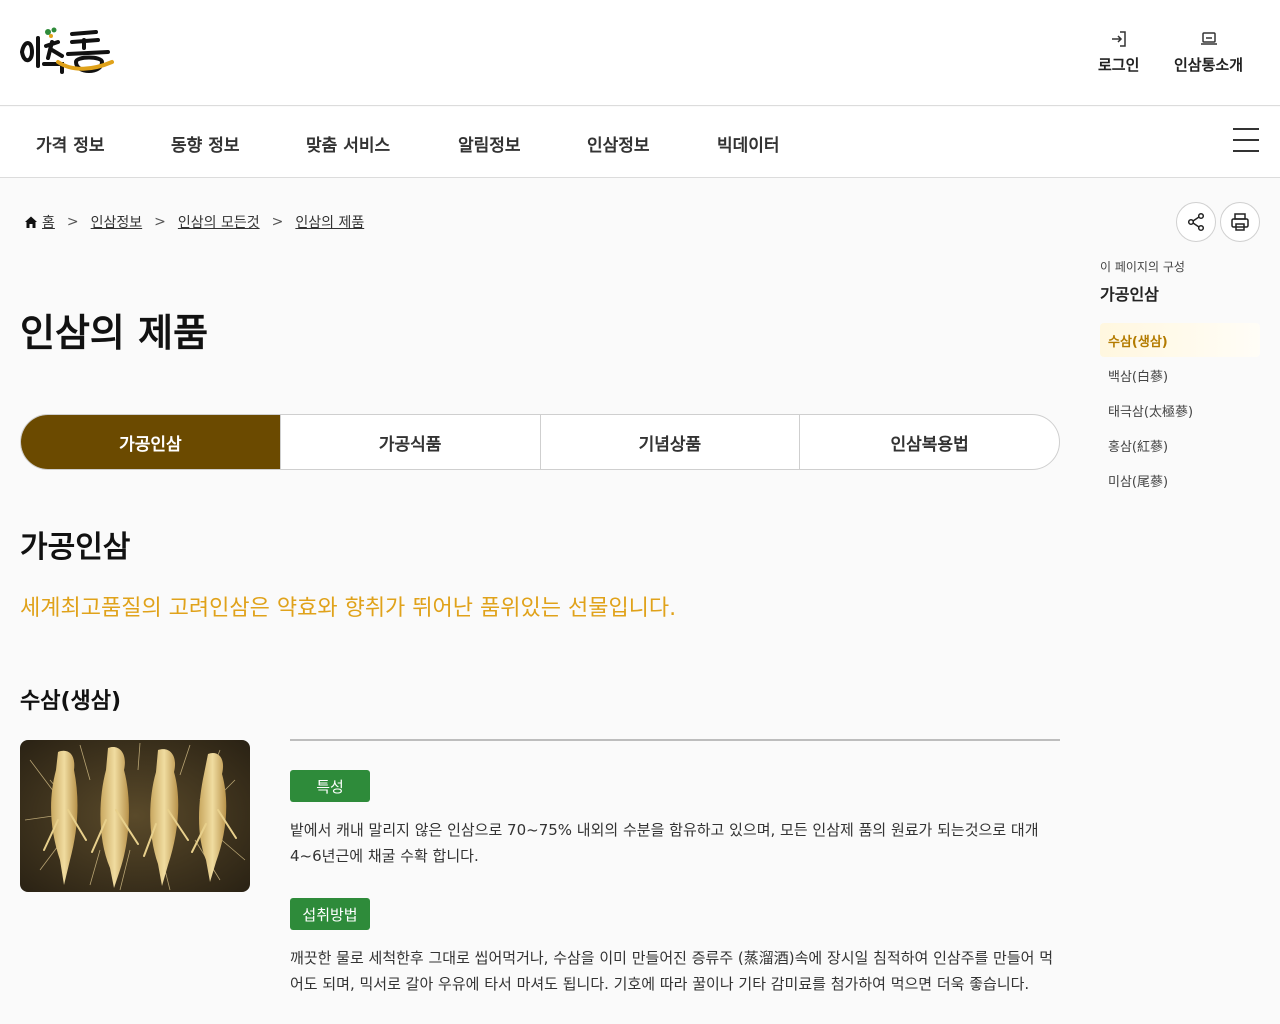 This screenshot has height=1024, width=1280. I want to click on section-tagline: 세계최고품질의 고려인삼은 약효와 향취가 뛰어난 품위있는 선물입니다., so click(348, 608).